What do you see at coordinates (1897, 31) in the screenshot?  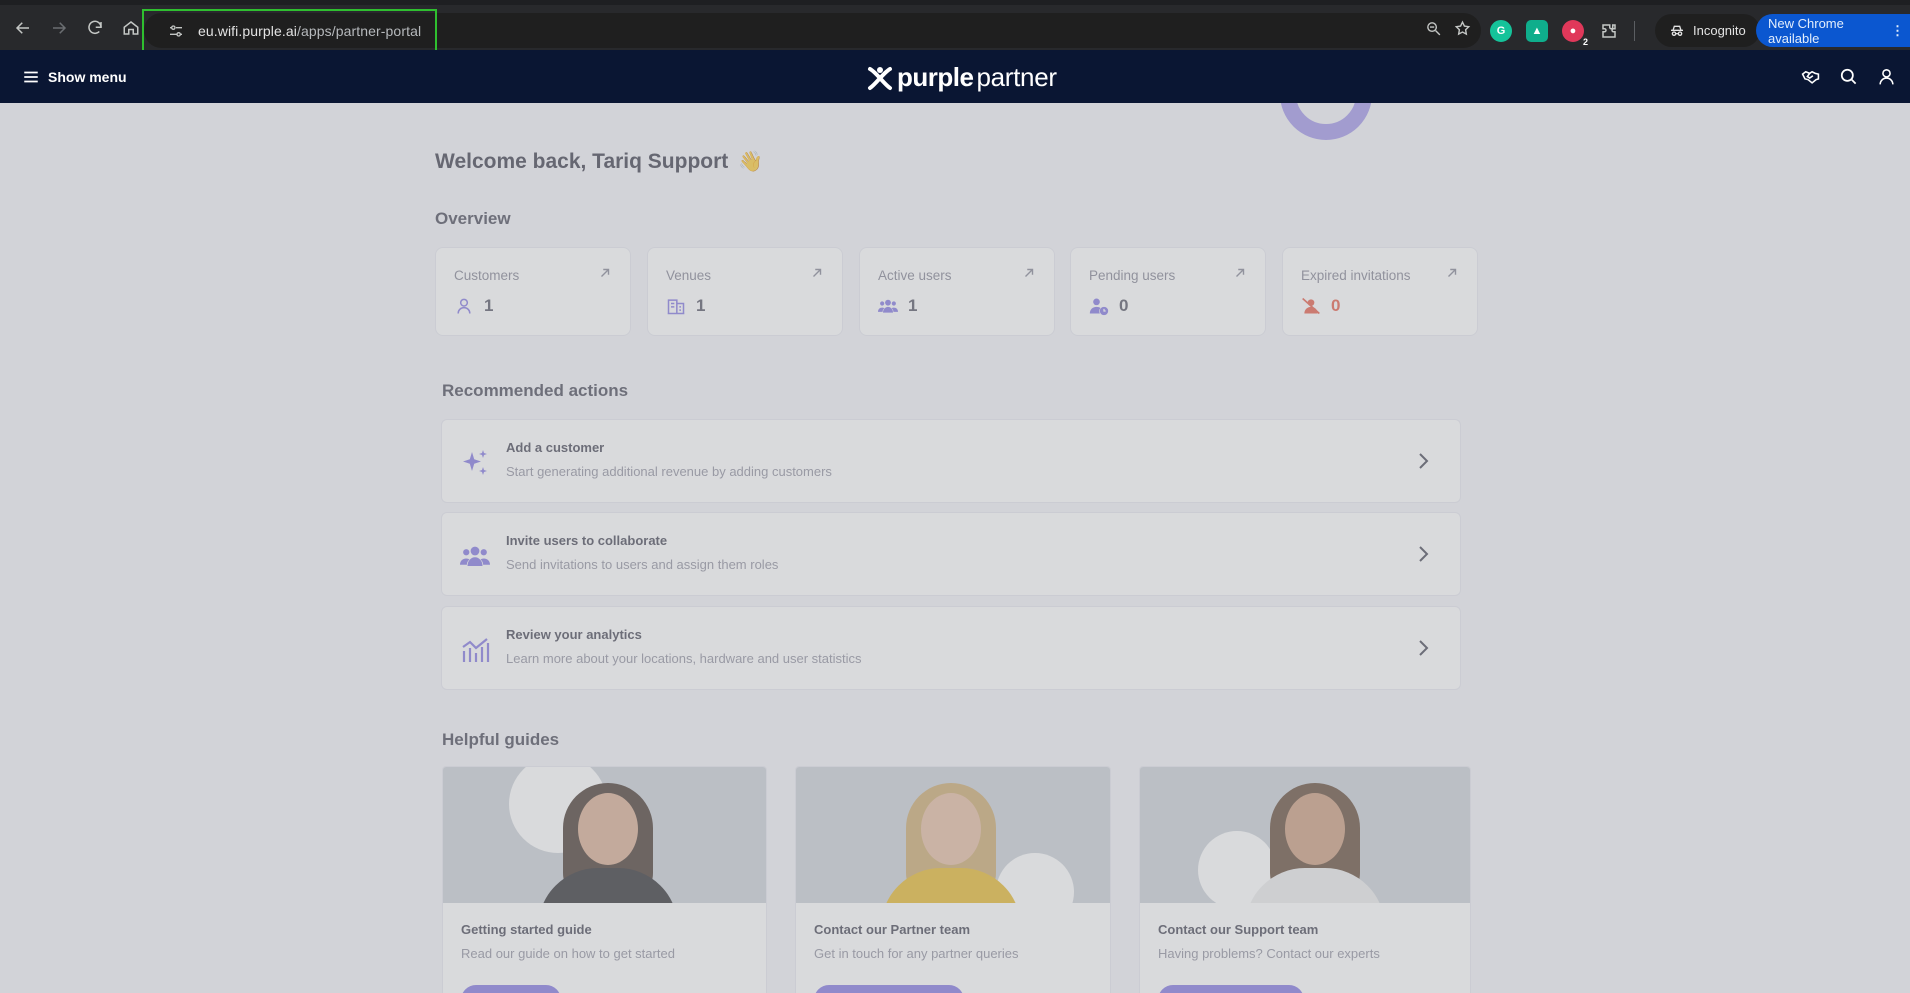 I see `more-menu-icon: ⋮` at bounding box center [1897, 31].